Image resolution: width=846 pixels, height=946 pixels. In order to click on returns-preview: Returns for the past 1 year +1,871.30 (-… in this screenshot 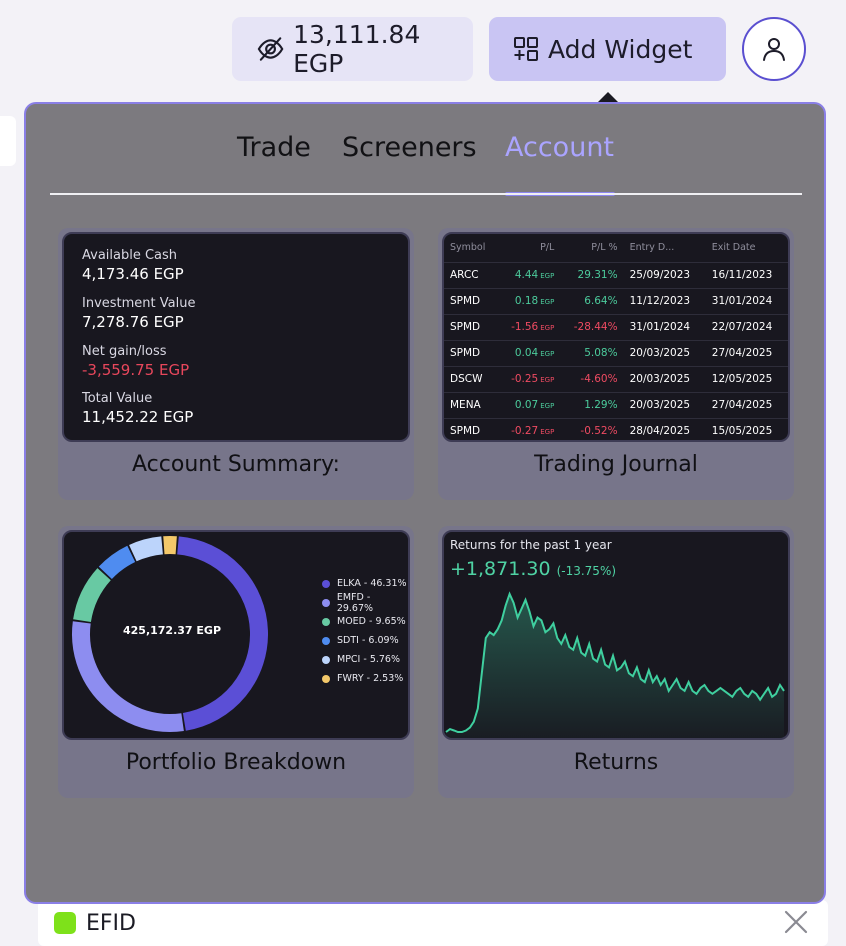, I will do `click(616, 635)`.